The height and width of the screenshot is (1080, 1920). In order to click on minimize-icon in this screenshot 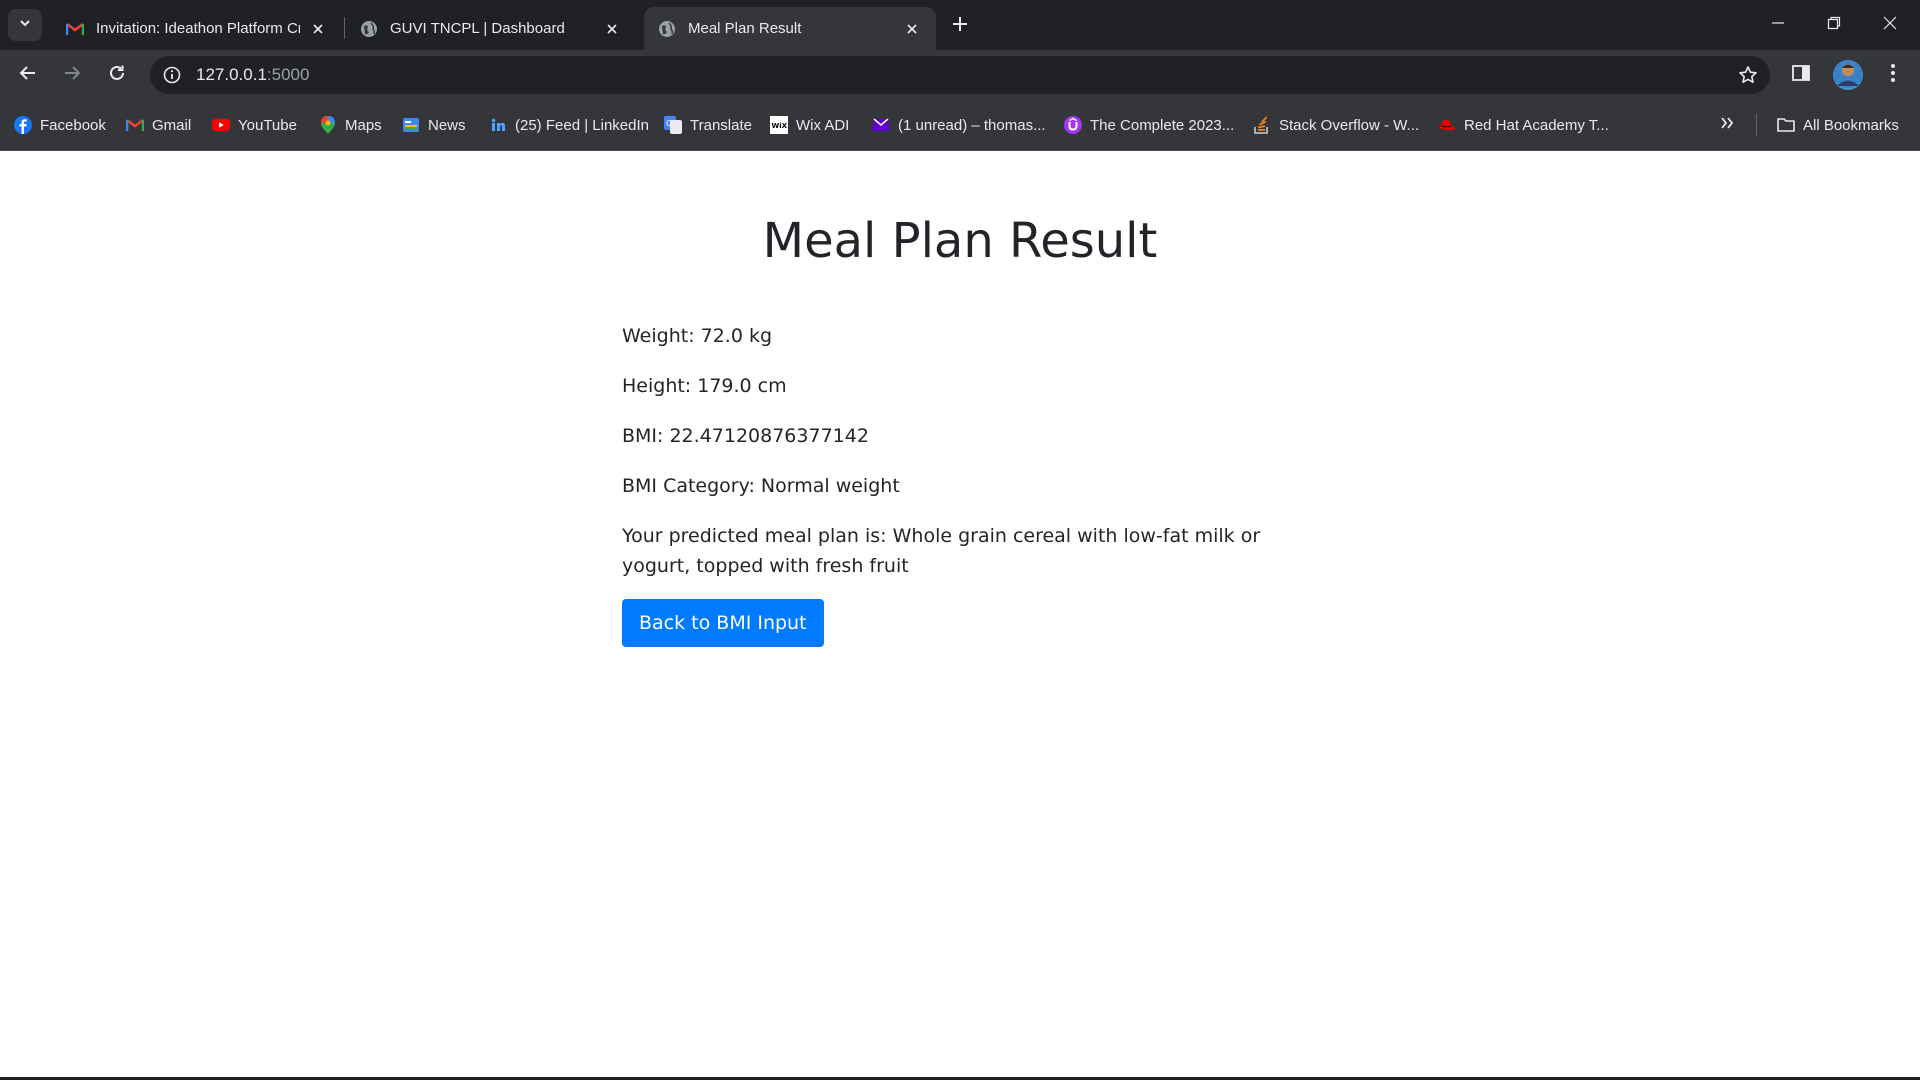, I will do `click(1778, 25)`.